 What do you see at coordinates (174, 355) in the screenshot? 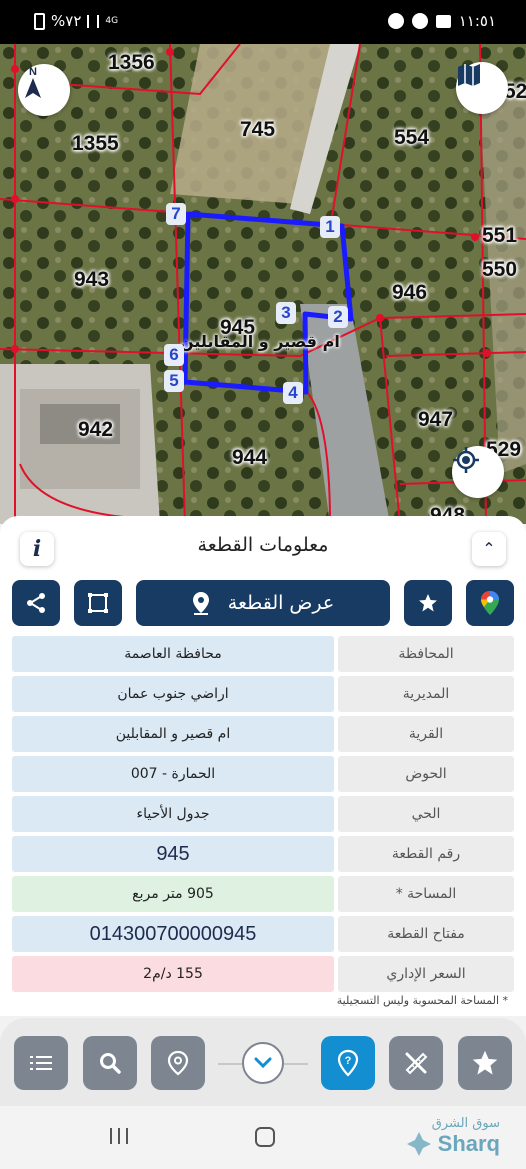
I see `vertex-marker: 6` at bounding box center [174, 355].